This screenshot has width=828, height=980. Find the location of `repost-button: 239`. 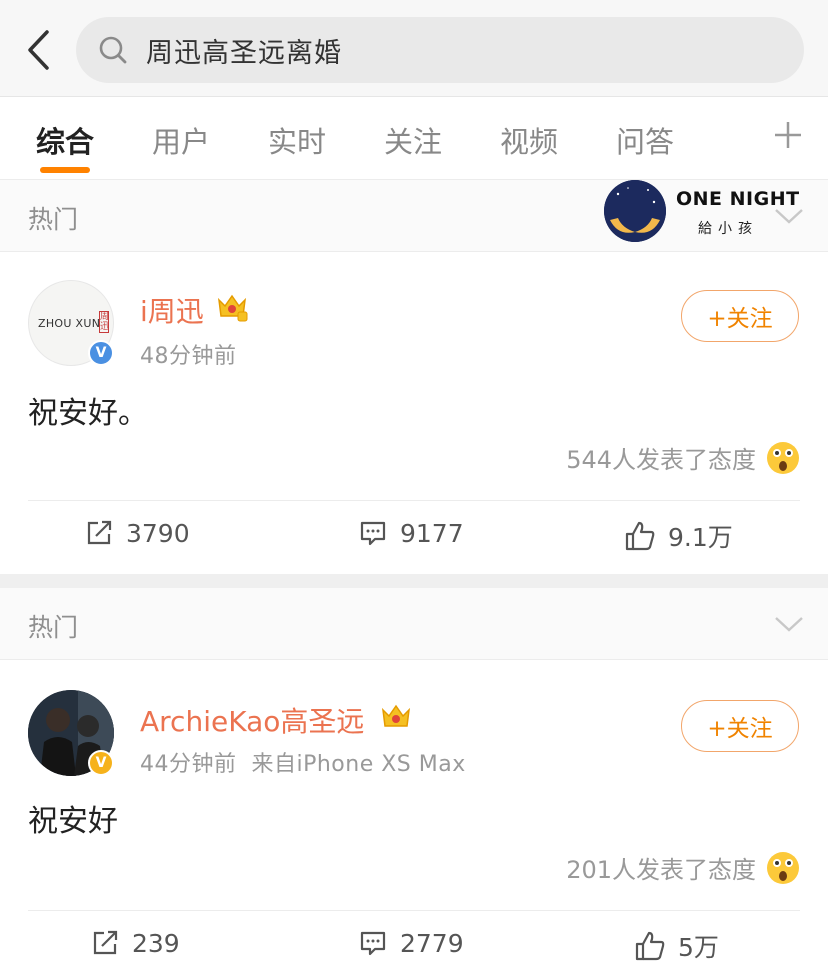

repost-button: 239 is located at coordinates (135, 943).